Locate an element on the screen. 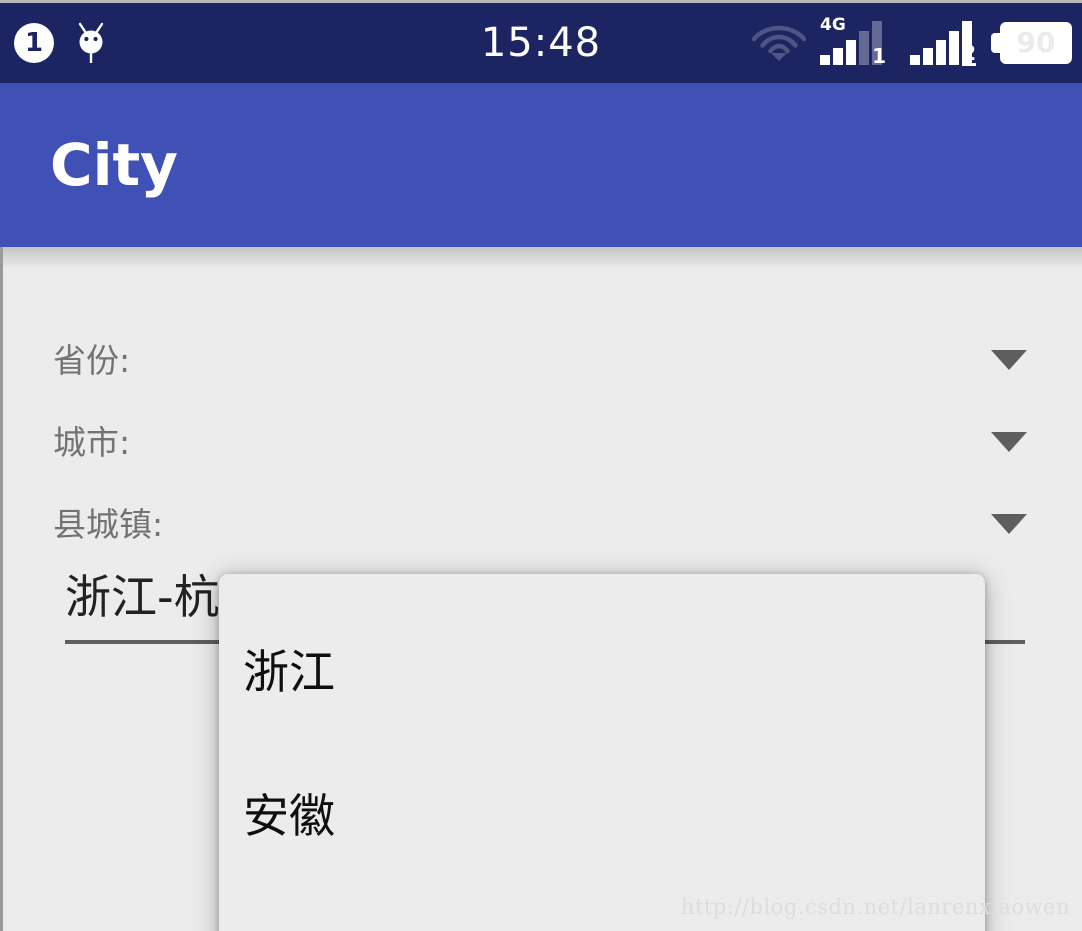 The image size is (1082, 931). selected-location-row: 浙江-杭 is located at coordinates (542, 617).